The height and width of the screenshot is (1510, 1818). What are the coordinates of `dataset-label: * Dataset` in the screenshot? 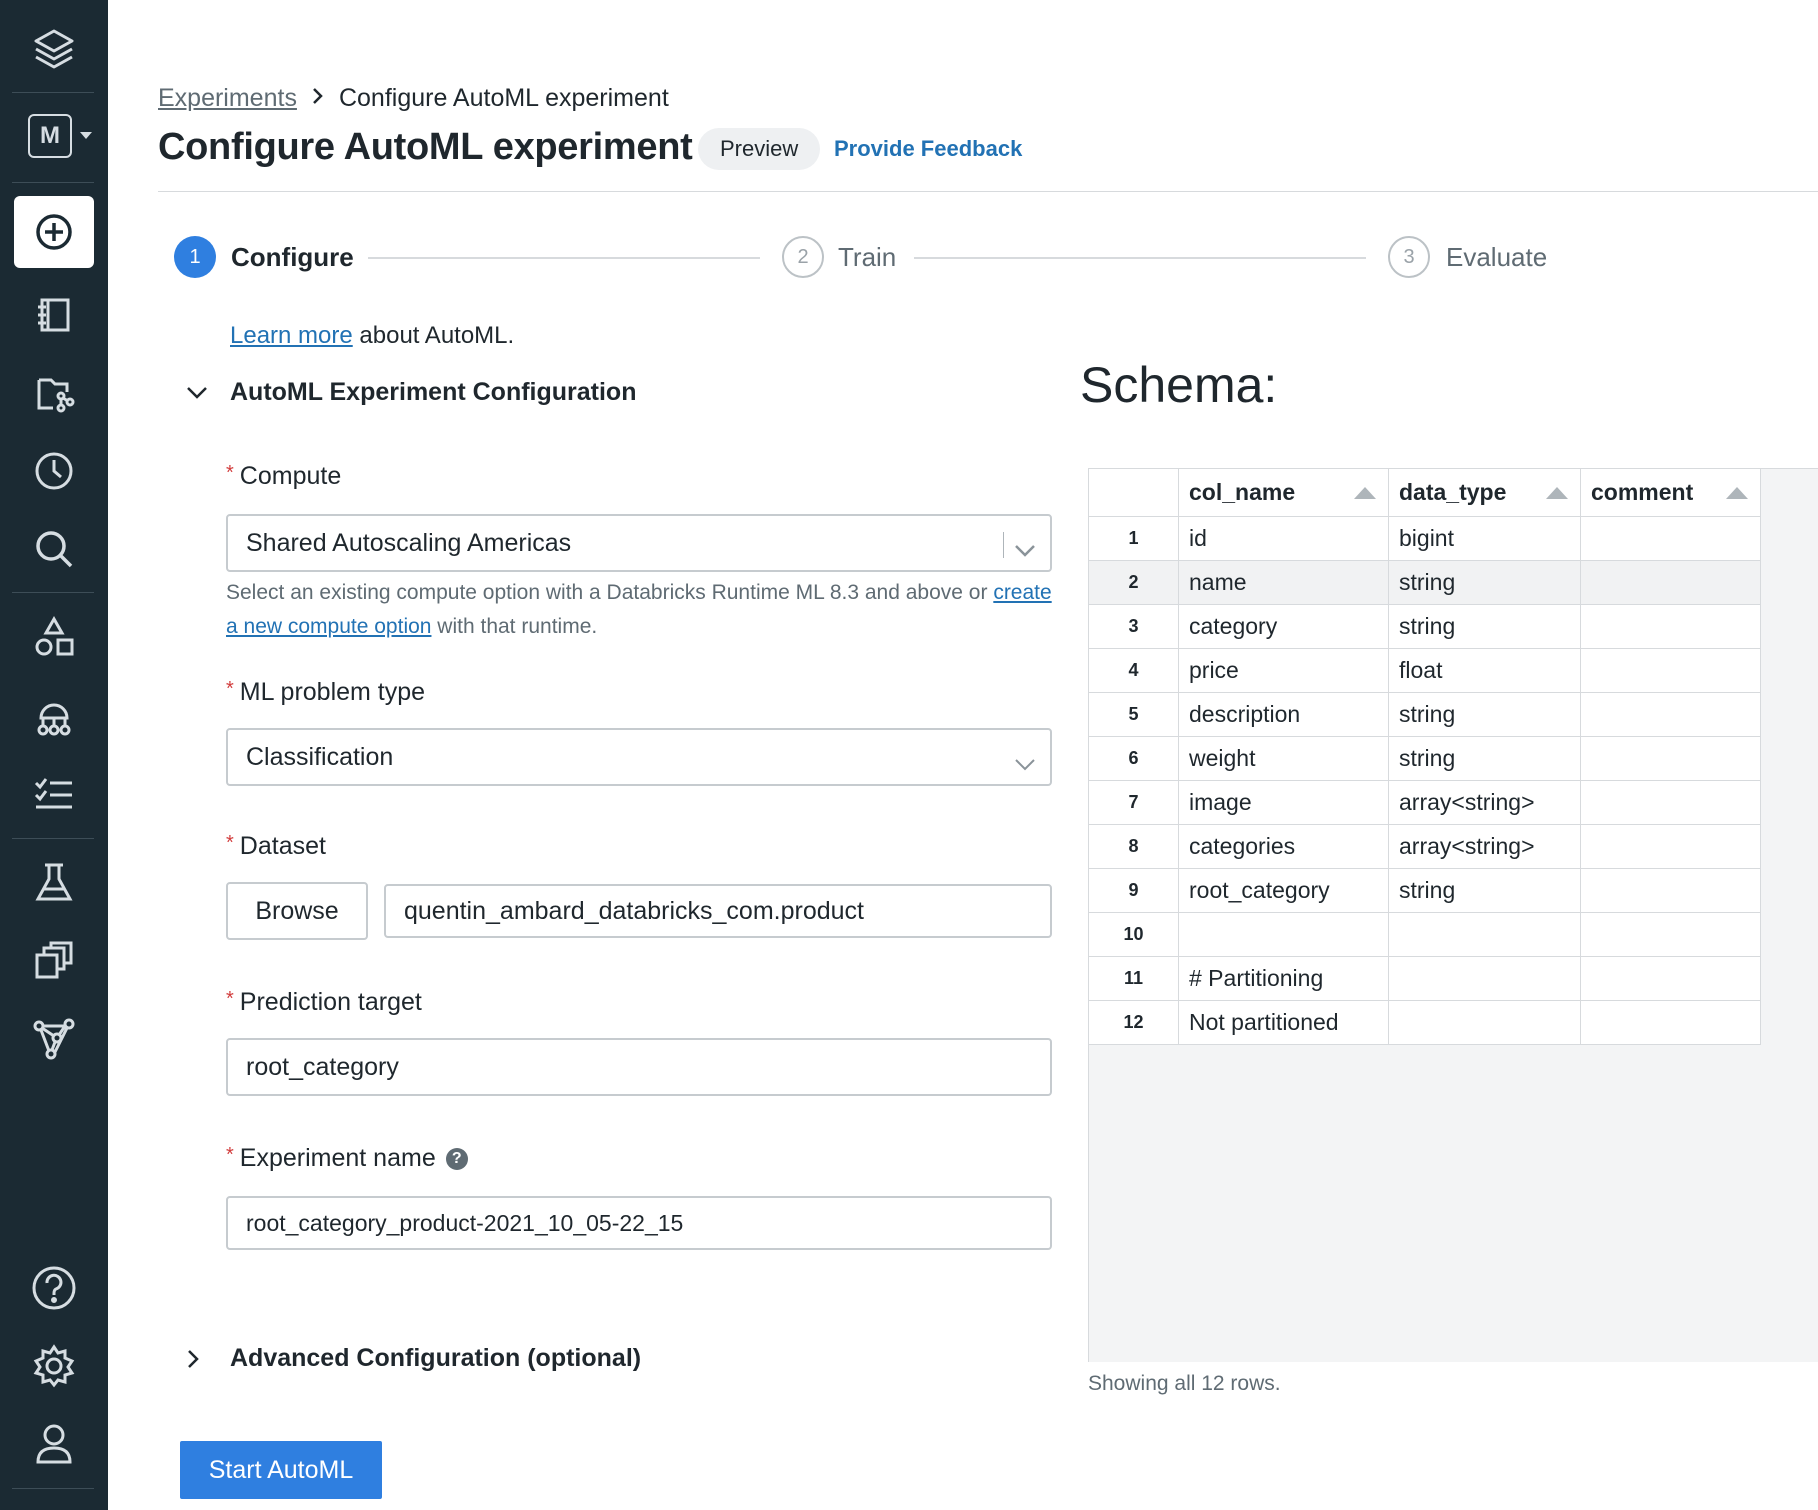 It's located at (276, 846).